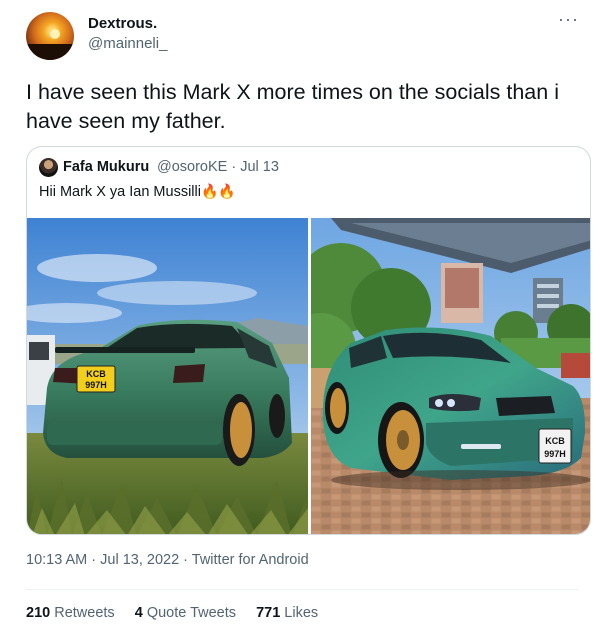 The height and width of the screenshot is (627, 599). I want to click on quote-tweets-stat: 4 Quote Tweets, so click(185, 613).